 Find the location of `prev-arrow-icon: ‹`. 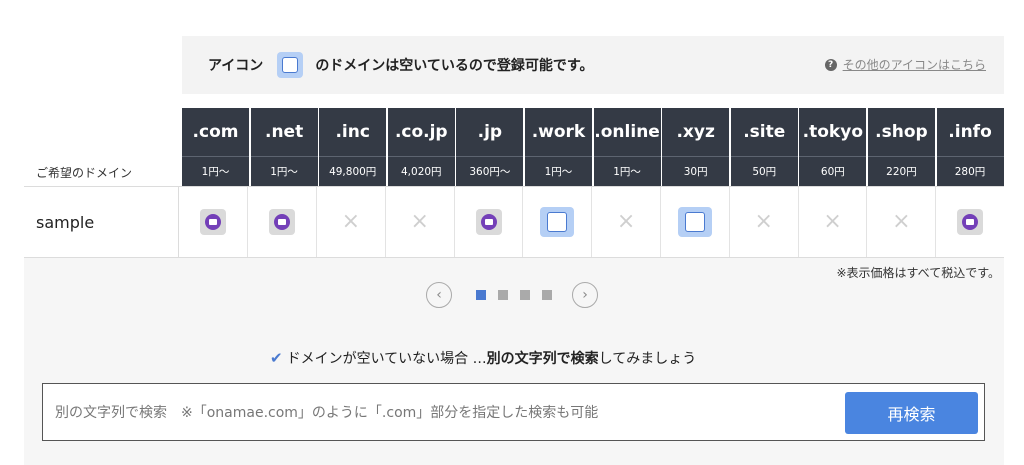

prev-arrow-icon: ‹ is located at coordinates (439, 295).